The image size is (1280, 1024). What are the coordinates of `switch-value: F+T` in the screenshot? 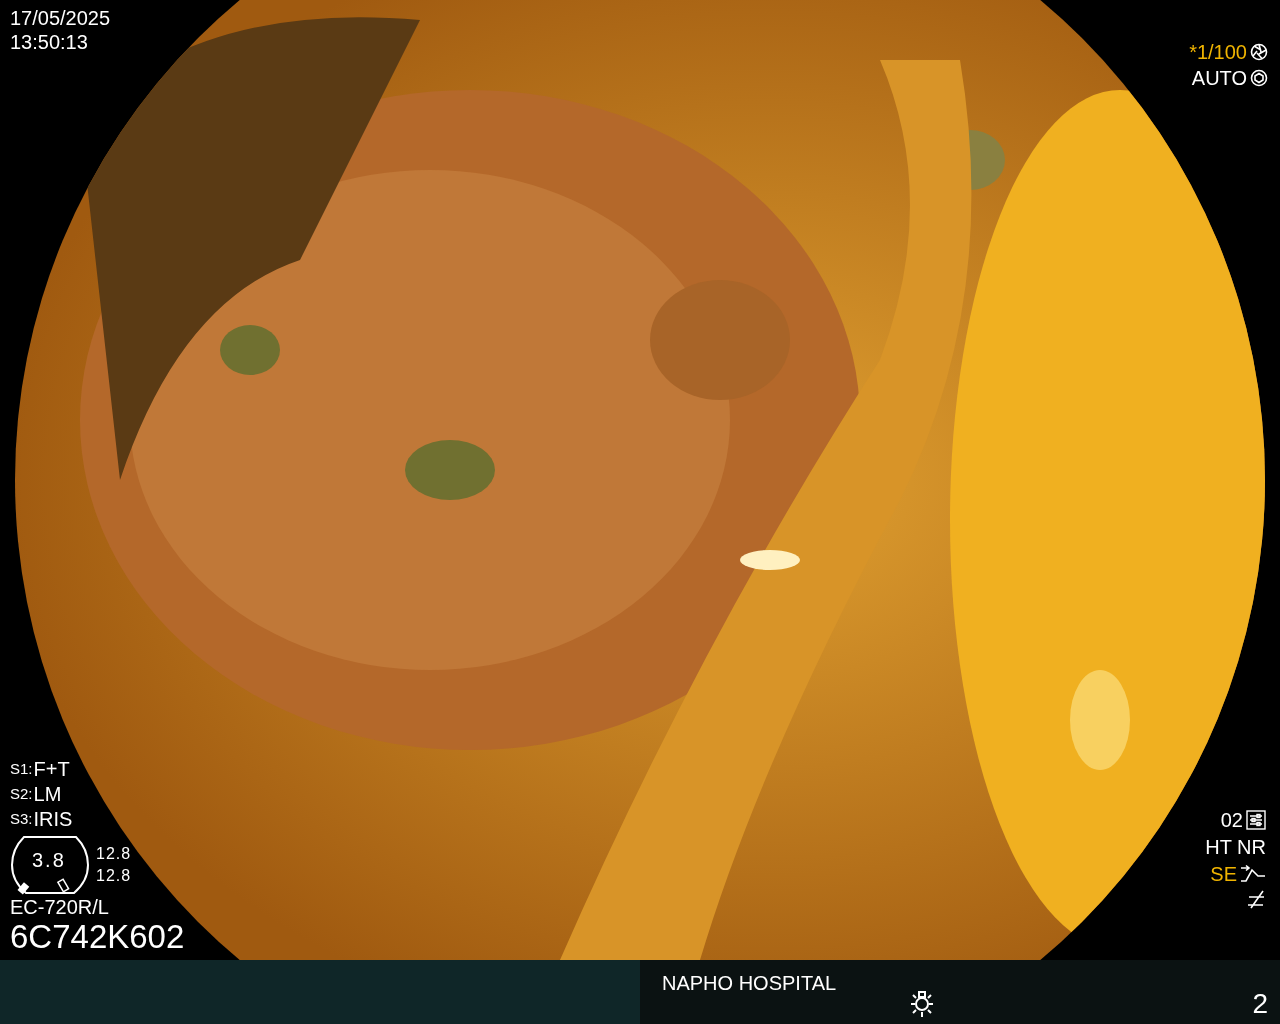 It's located at (51, 768).